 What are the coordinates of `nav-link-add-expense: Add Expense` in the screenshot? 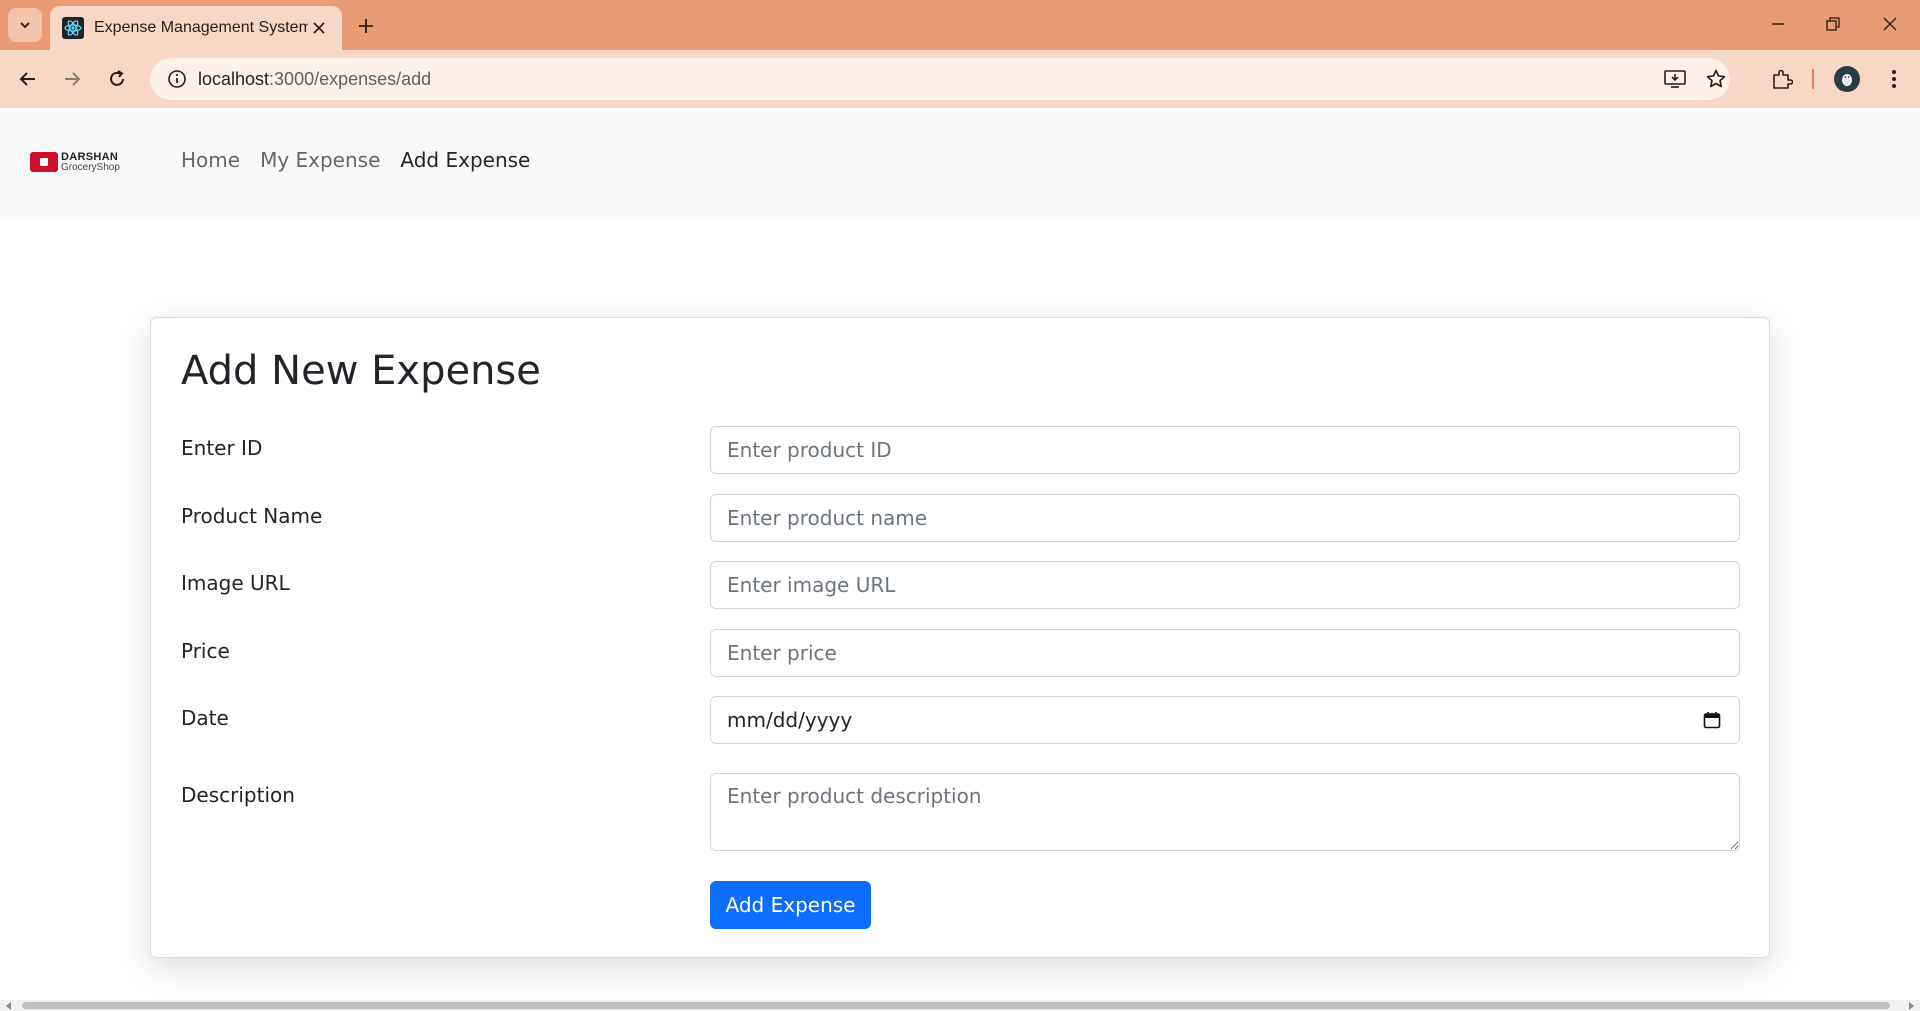 It's located at (465, 160).